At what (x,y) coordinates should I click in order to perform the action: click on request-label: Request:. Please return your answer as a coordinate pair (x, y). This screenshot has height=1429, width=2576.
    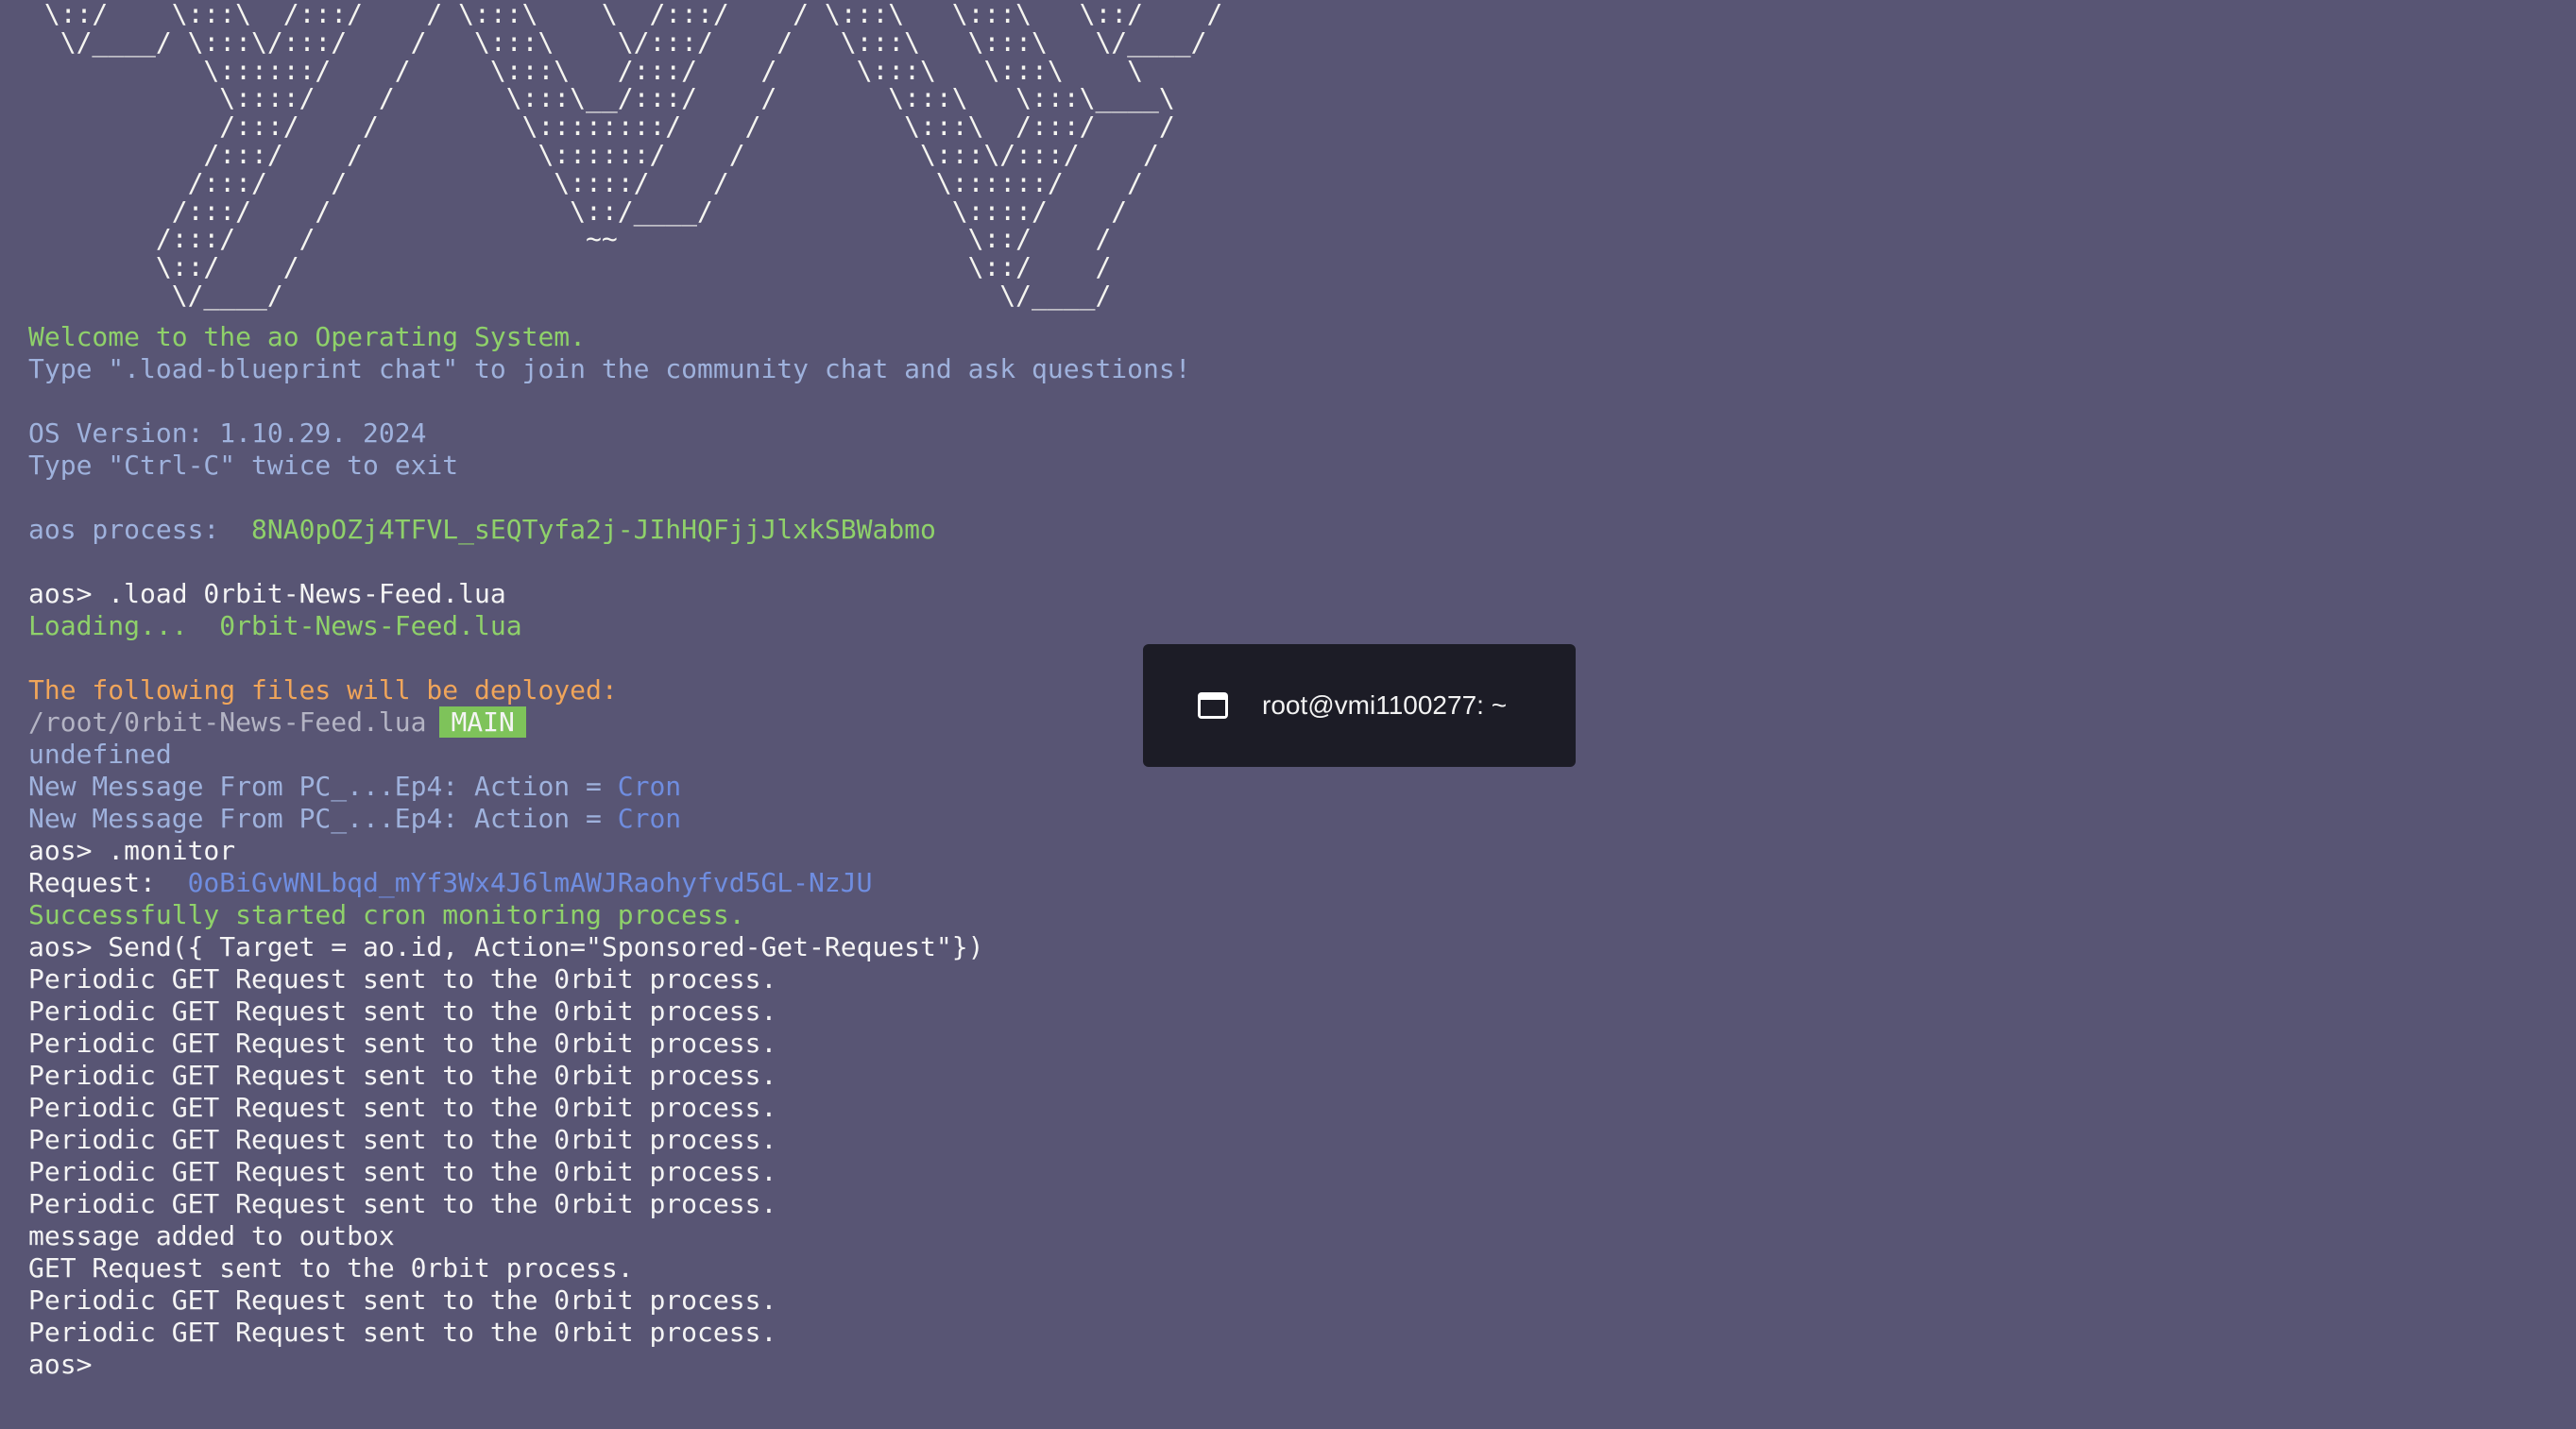
    Looking at the image, I should click on (92, 883).